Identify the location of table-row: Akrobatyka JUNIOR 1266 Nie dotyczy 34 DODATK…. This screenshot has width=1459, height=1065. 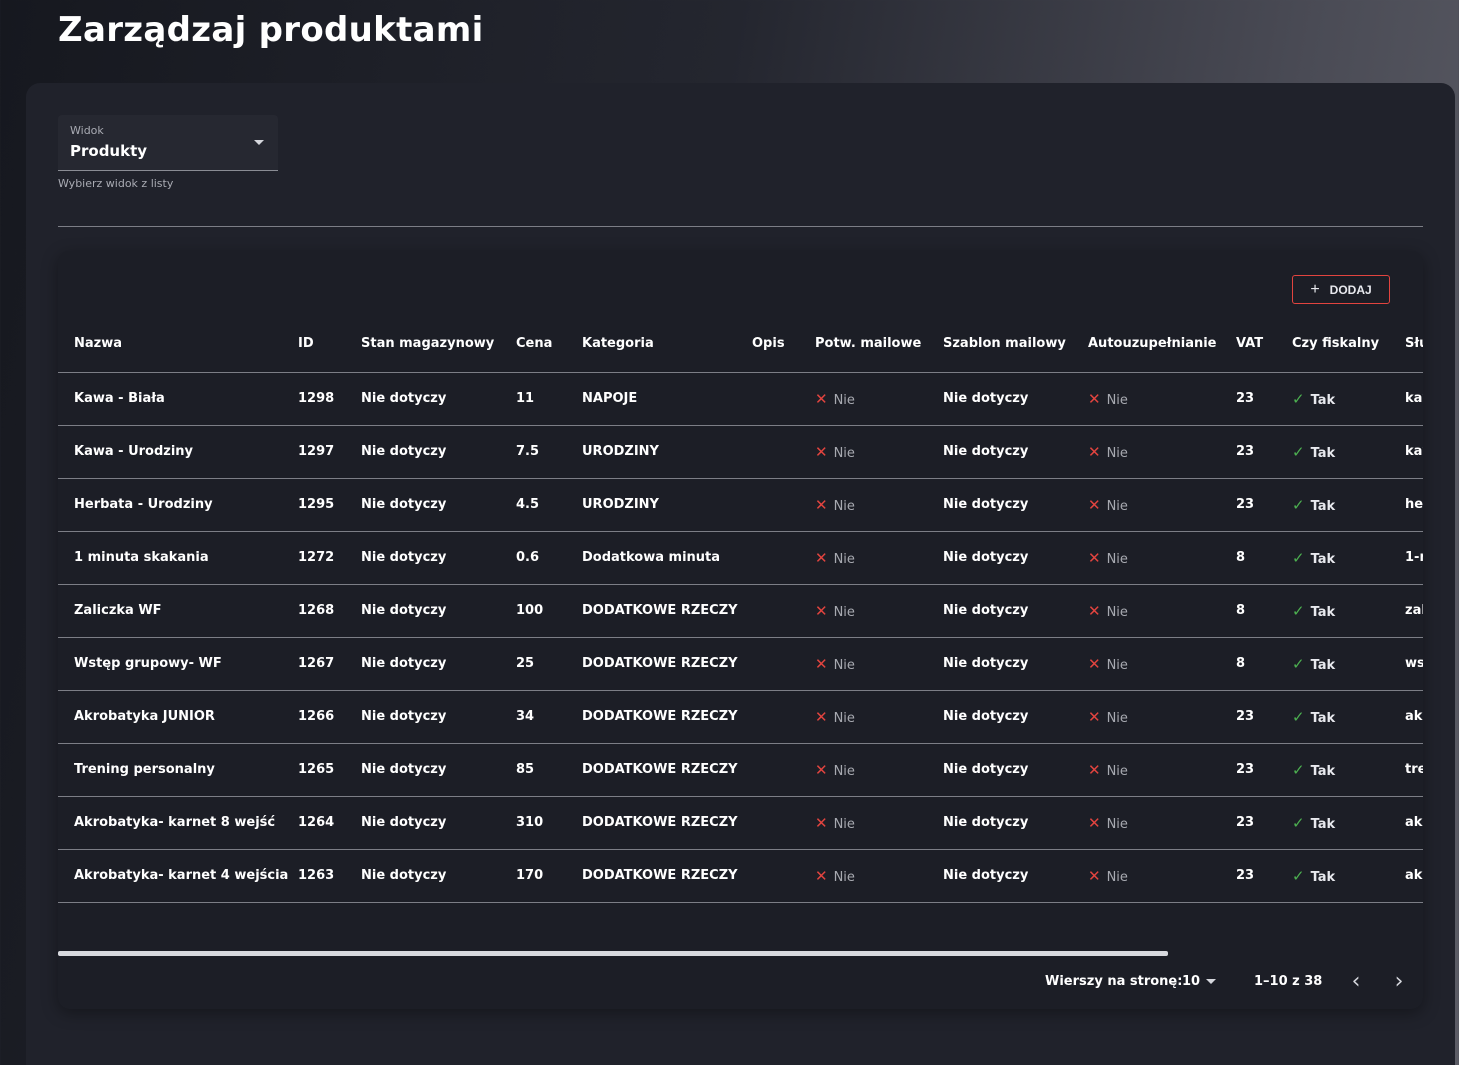
(740, 717).